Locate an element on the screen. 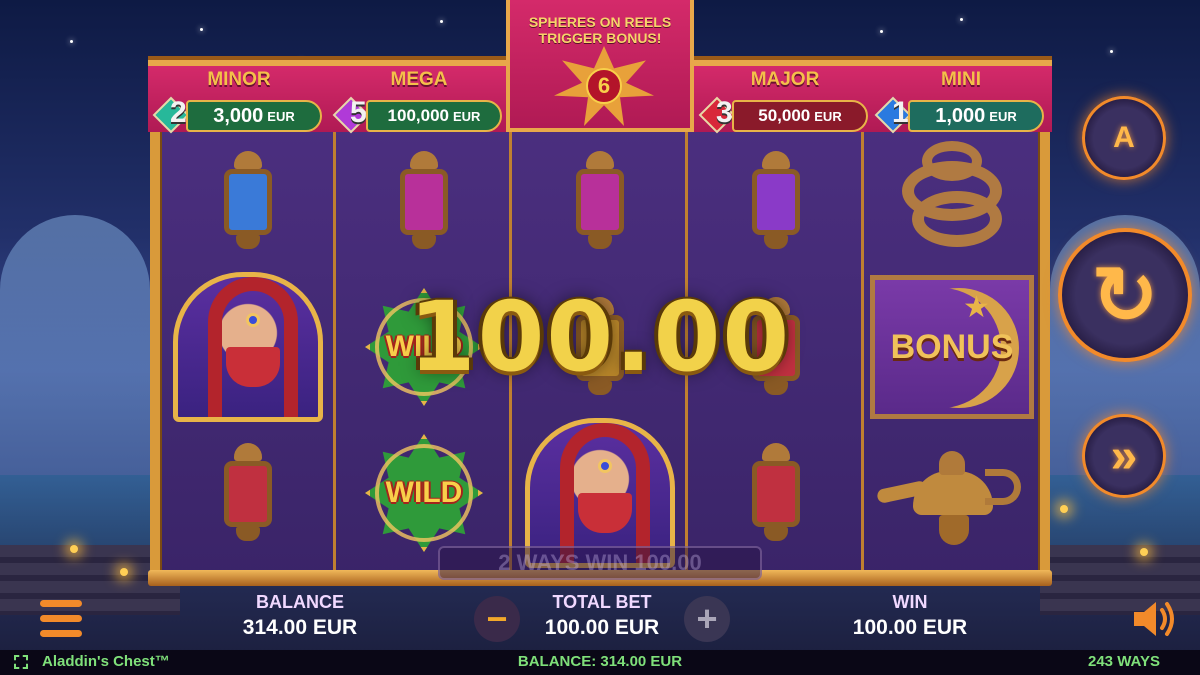 The width and height of the screenshot is (1200, 675). bonus-trigger-banner: SPHERES ON REELS TRIGGER BONUS! 6 is located at coordinates (600, 66).